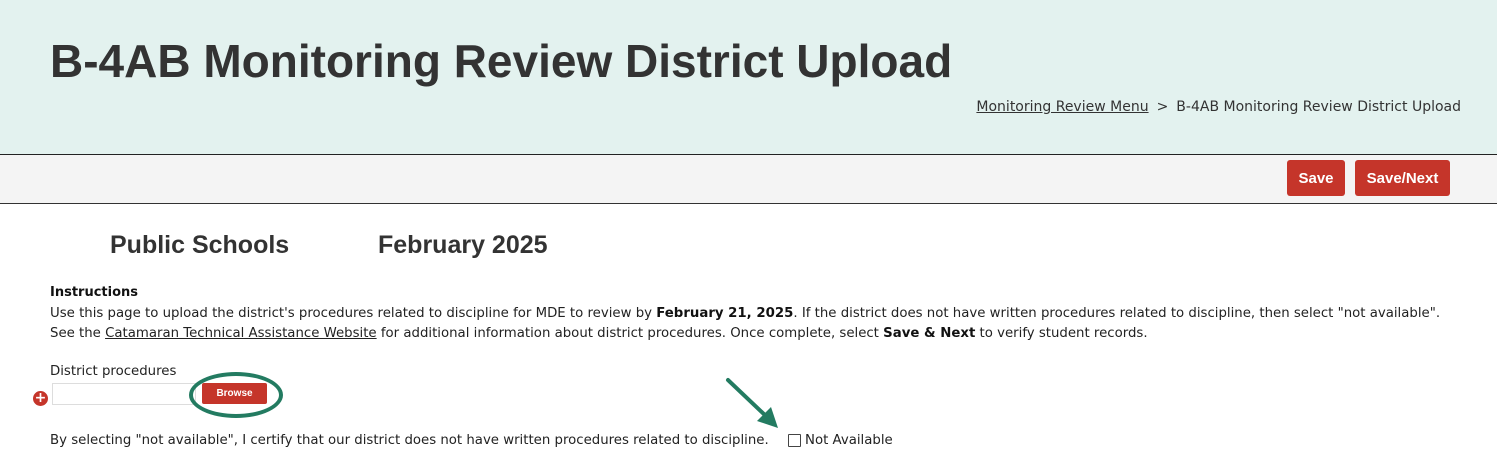  What do you see at coordinates (1318, 107) in the screenshot?
I see `breadcrumb-current: B-4AB Monitoring Review District Upload` at bounding box center [1318, 107].